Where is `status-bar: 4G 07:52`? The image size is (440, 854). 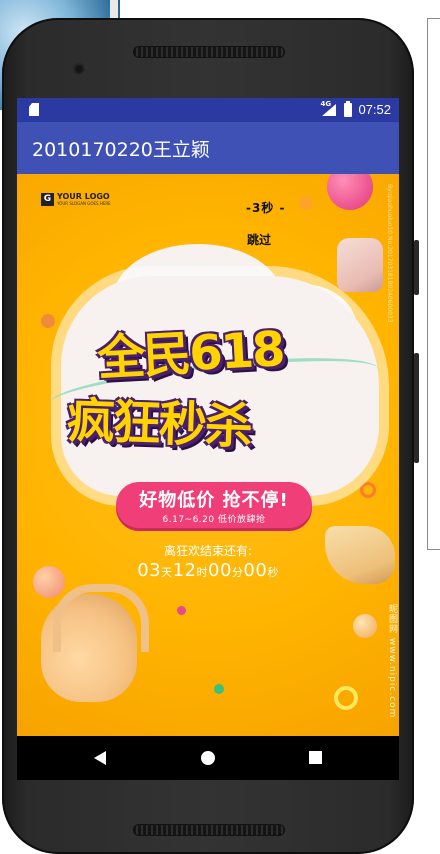
status-bar: 4G 07:52 is located at coordinates (208, 110).